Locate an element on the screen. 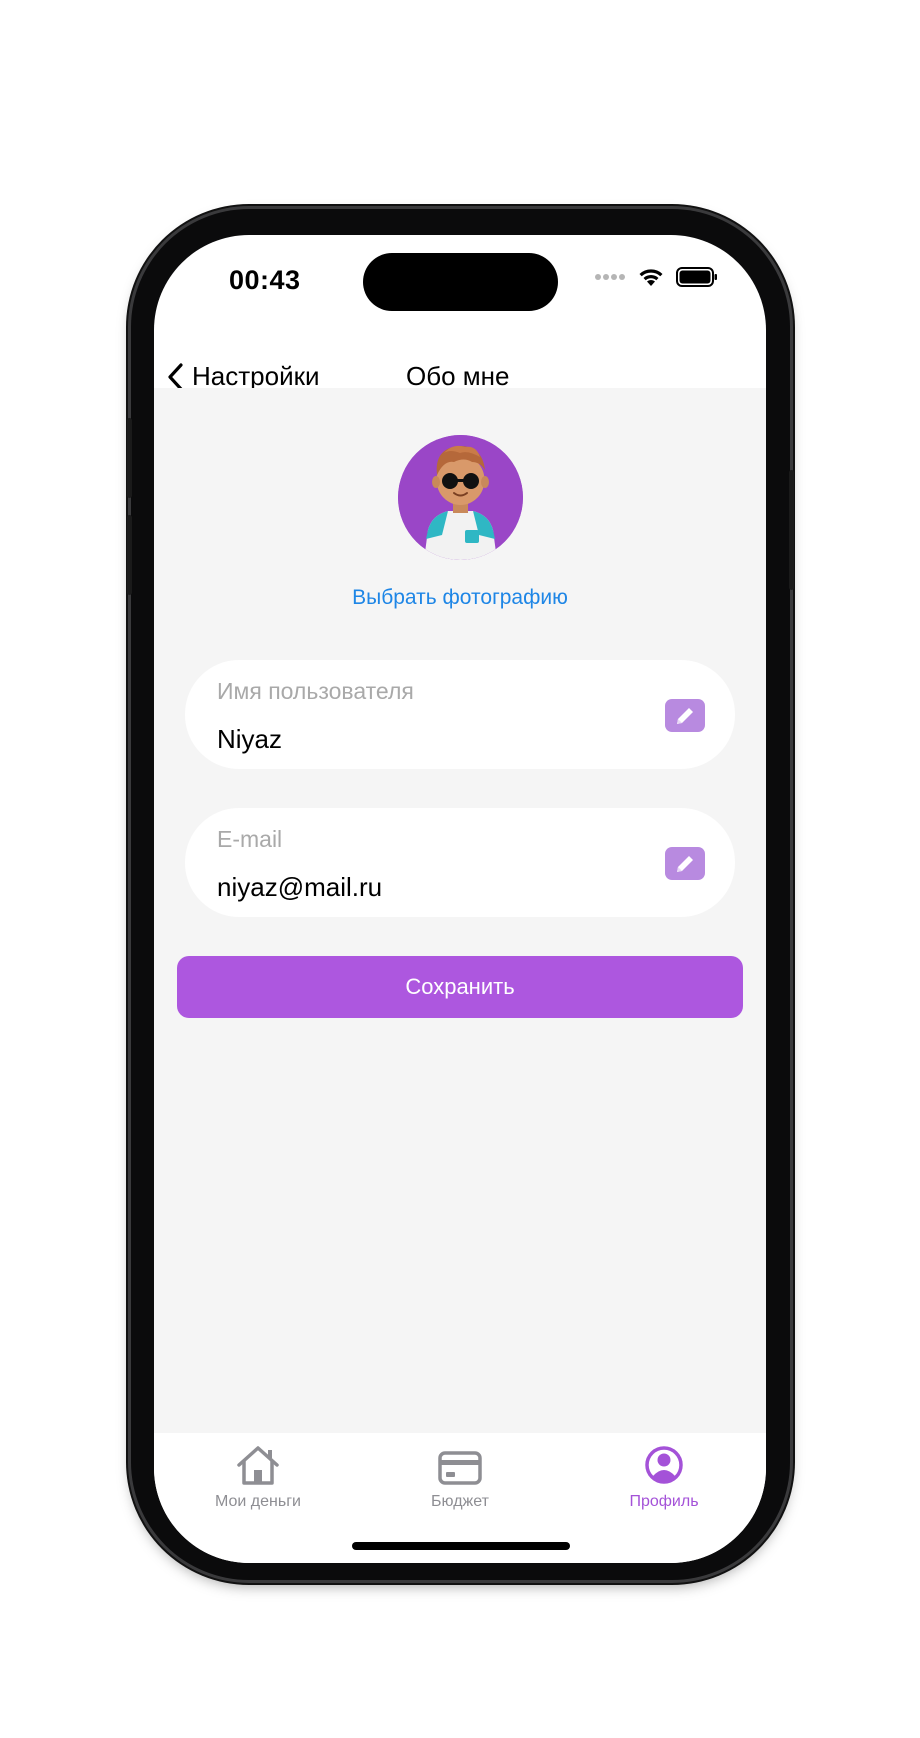  tab-profile-label: Профиль is located at coordinates (664, 1501).